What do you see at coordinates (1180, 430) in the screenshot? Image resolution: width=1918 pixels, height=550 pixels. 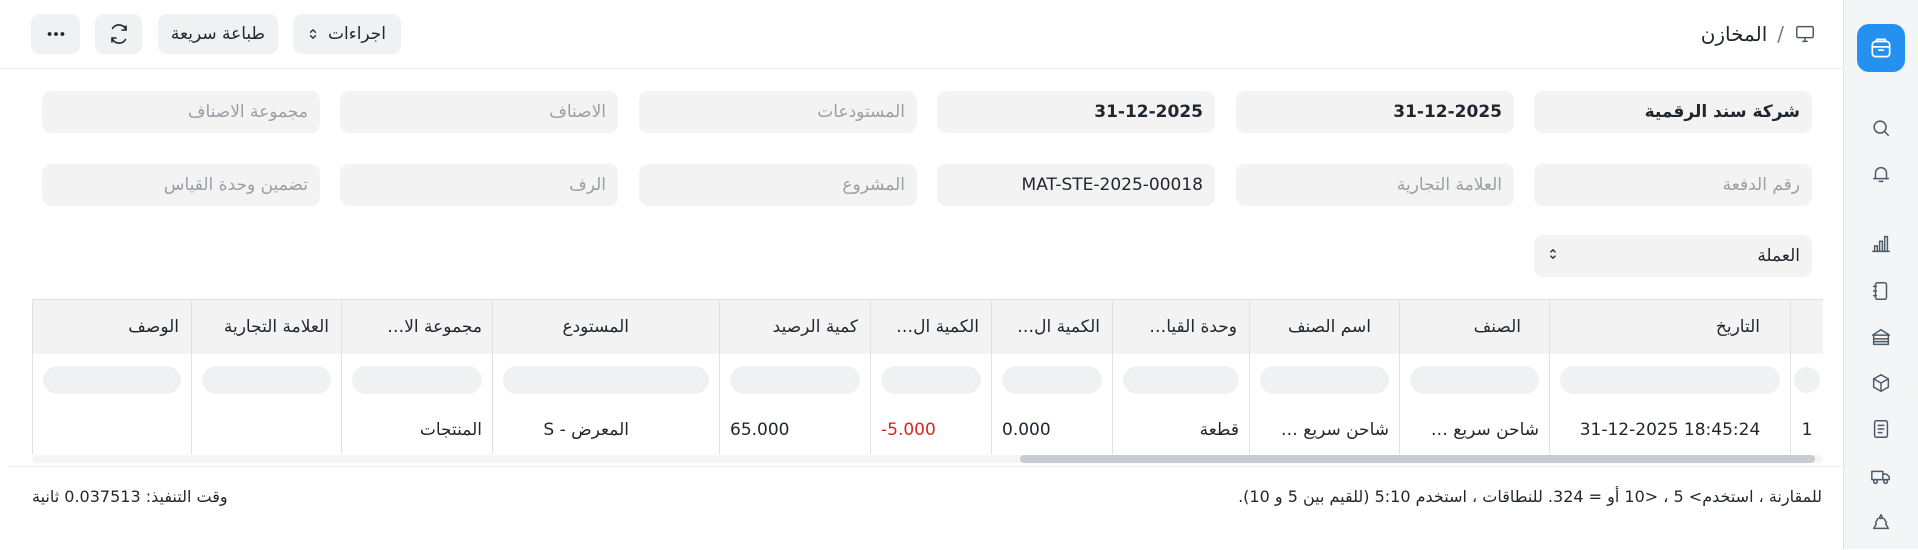 I see `cell-uom: قطعة` at bounding box center [1180, 430].